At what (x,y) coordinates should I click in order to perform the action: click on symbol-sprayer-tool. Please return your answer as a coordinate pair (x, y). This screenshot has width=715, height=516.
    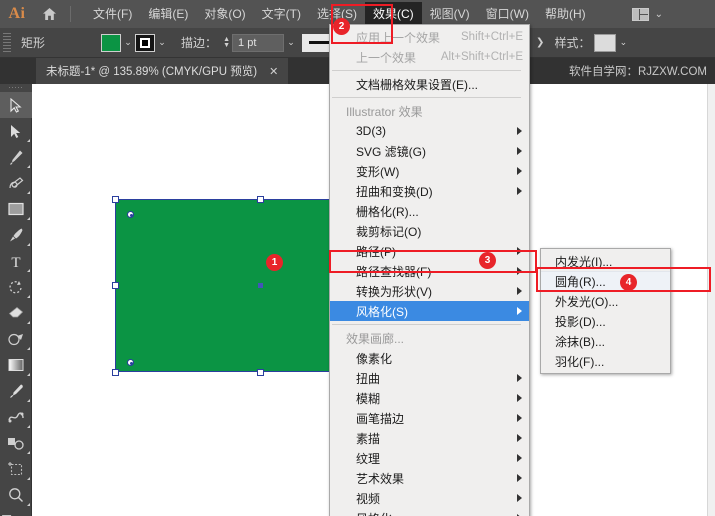
    Looking at the image, I should click on (16, 443).